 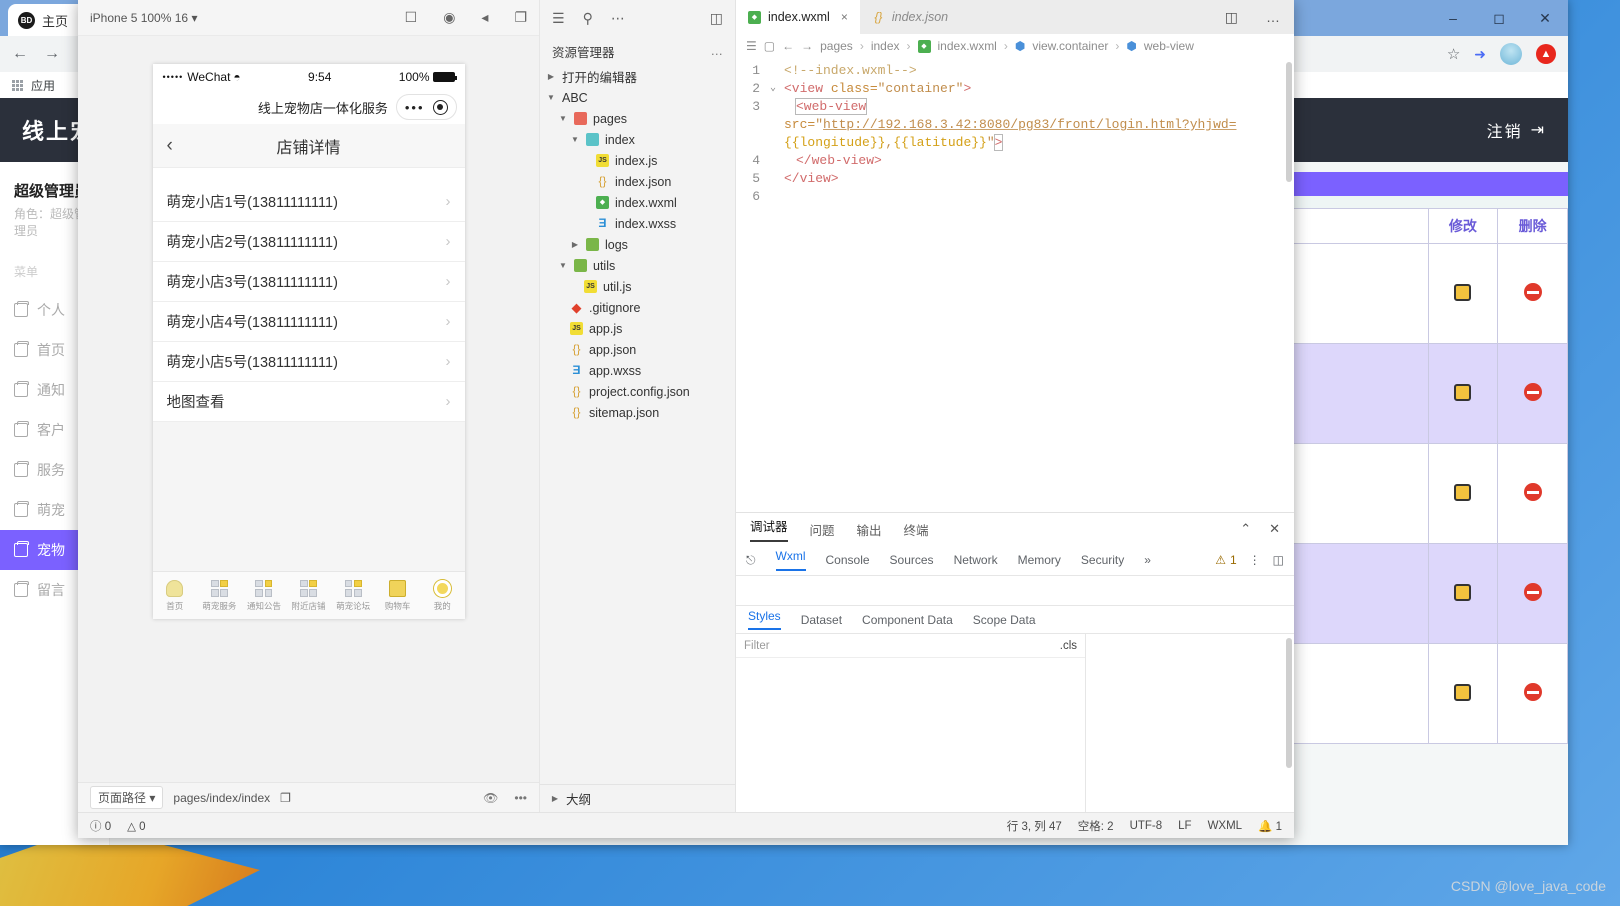 What do you see at coordinates (219, 595) in the screenshot?
I see `tab-pet-service: 萌宠服务` at bounding box center [219, 595].